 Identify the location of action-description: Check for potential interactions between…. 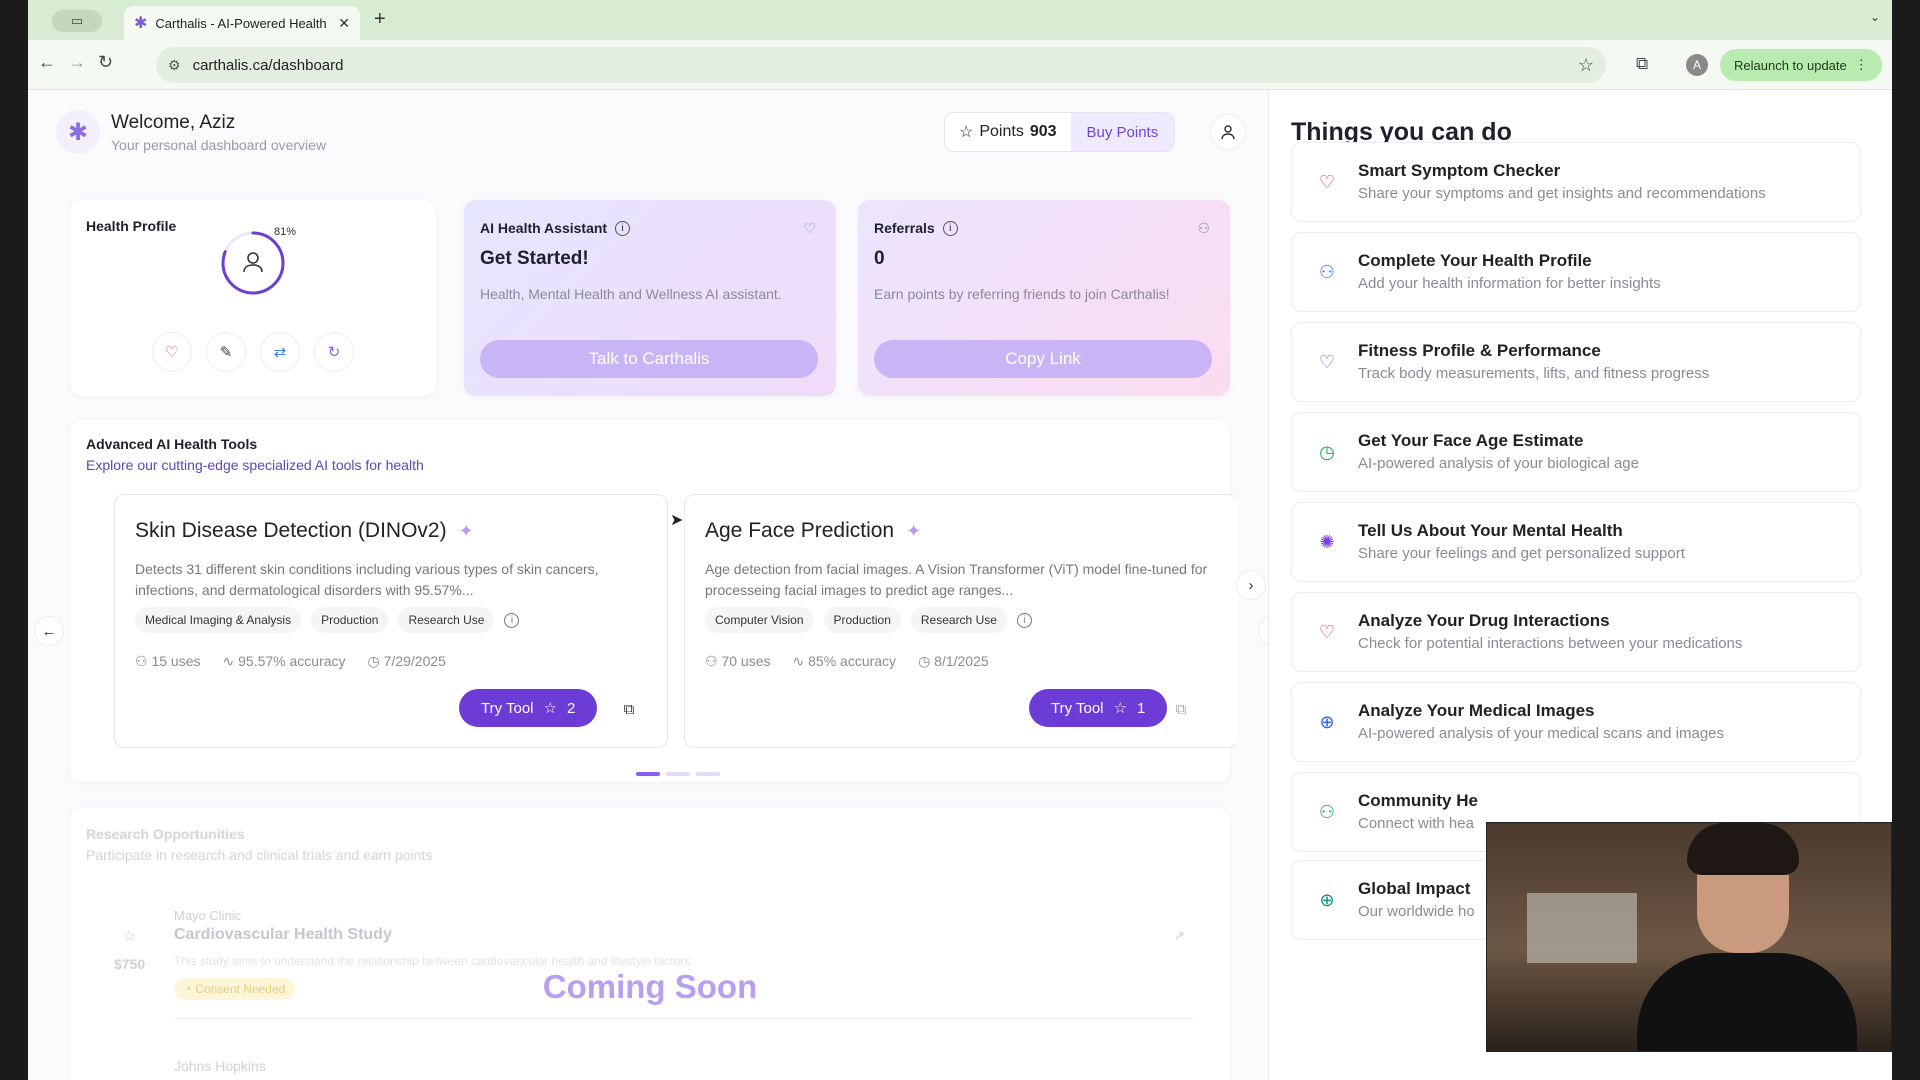
(1550, 643).